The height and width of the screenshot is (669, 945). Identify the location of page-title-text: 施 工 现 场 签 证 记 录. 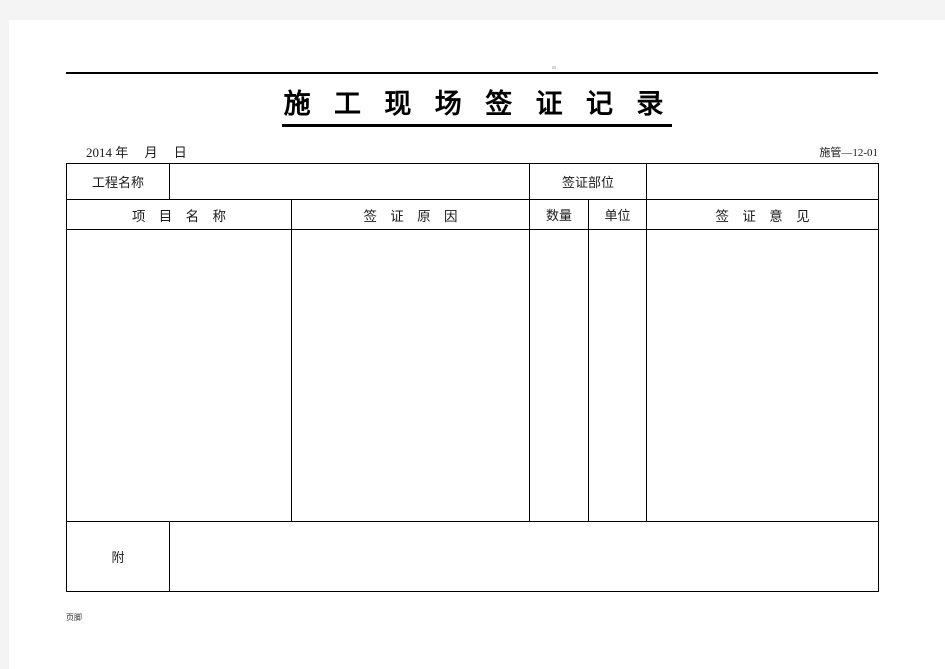
(477, 104).